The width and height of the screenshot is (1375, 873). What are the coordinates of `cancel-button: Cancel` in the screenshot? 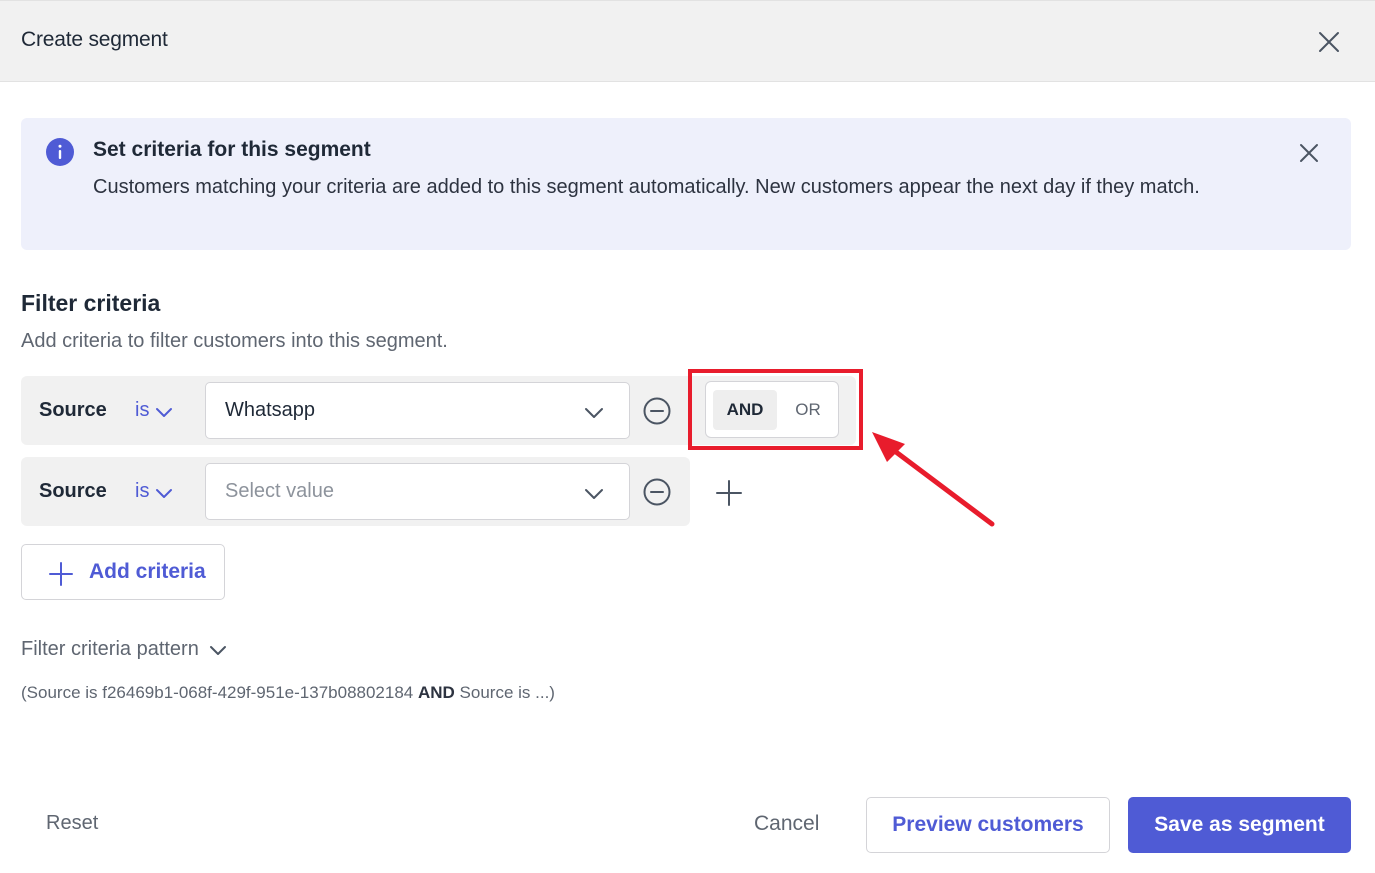 It's located at (786, 824).